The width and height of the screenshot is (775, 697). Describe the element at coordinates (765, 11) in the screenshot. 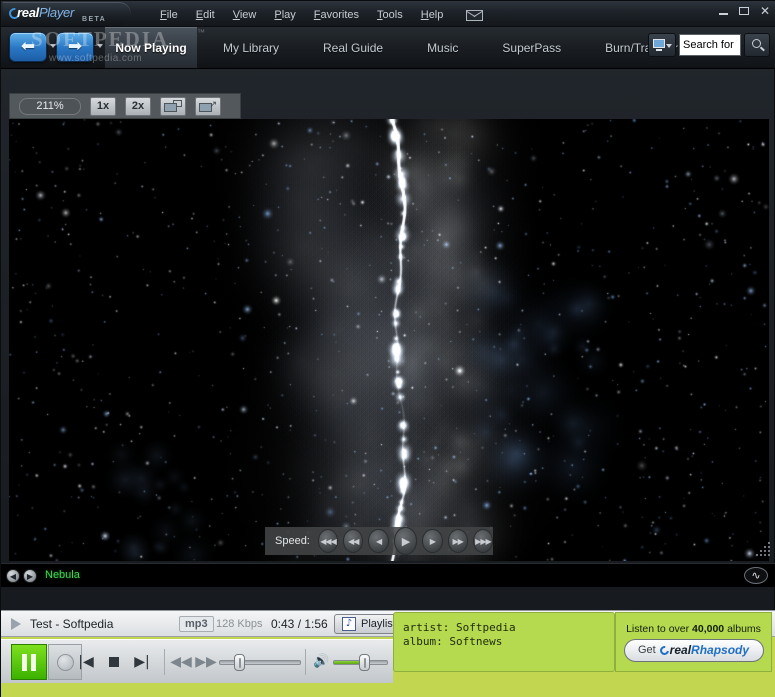

I see `close-button: ✕` at that location.